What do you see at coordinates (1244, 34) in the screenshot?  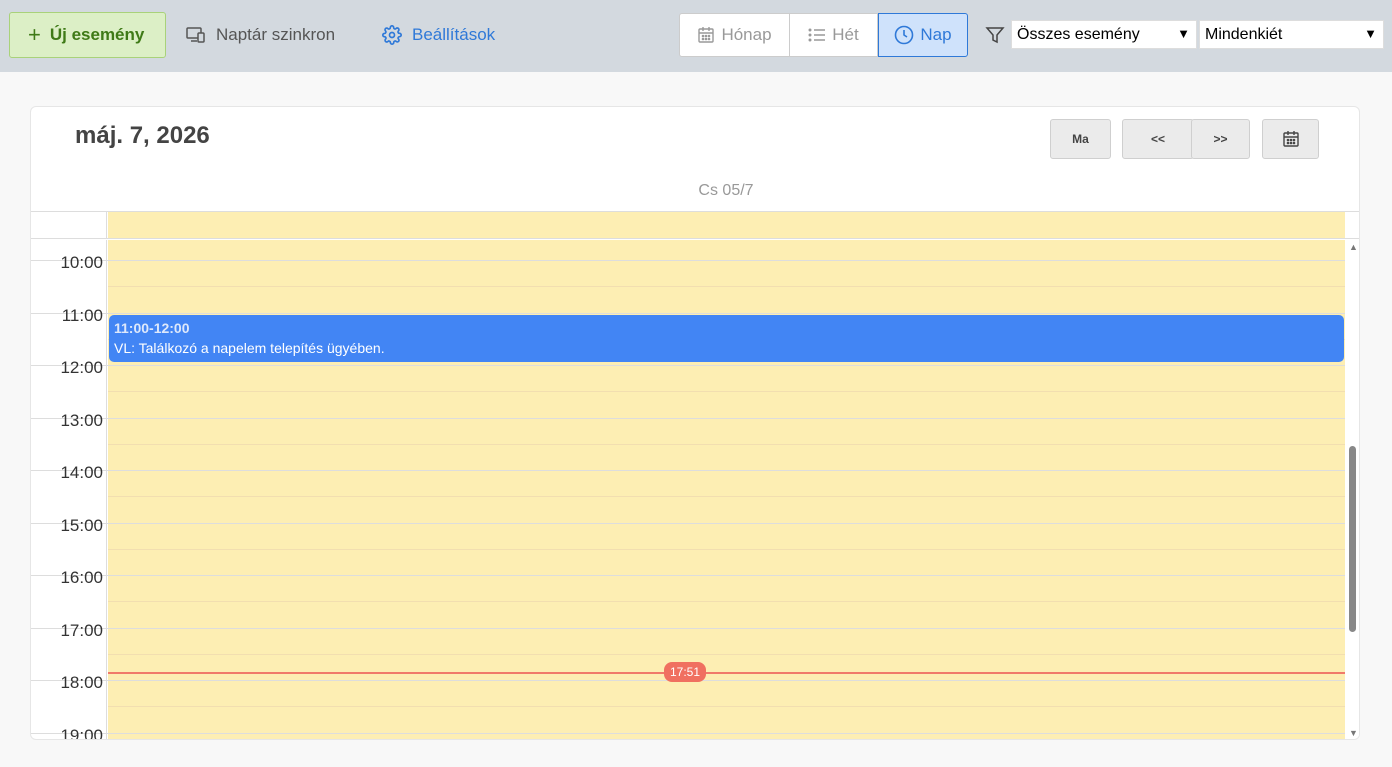 I see `owner-filter-value: Mindenkiét` at bounding box center [1244, 34].